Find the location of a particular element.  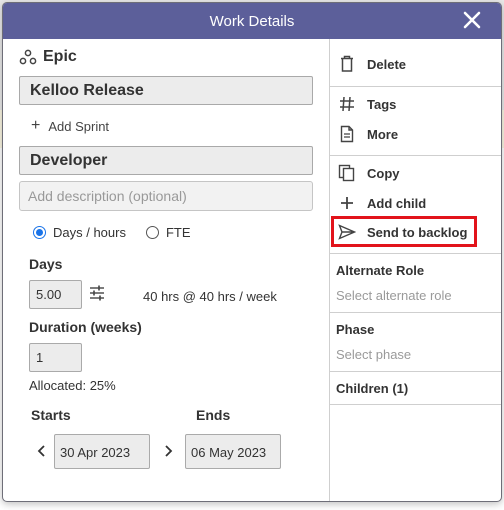

description-input: Add description (optional) is located at coordinates (166, 196).